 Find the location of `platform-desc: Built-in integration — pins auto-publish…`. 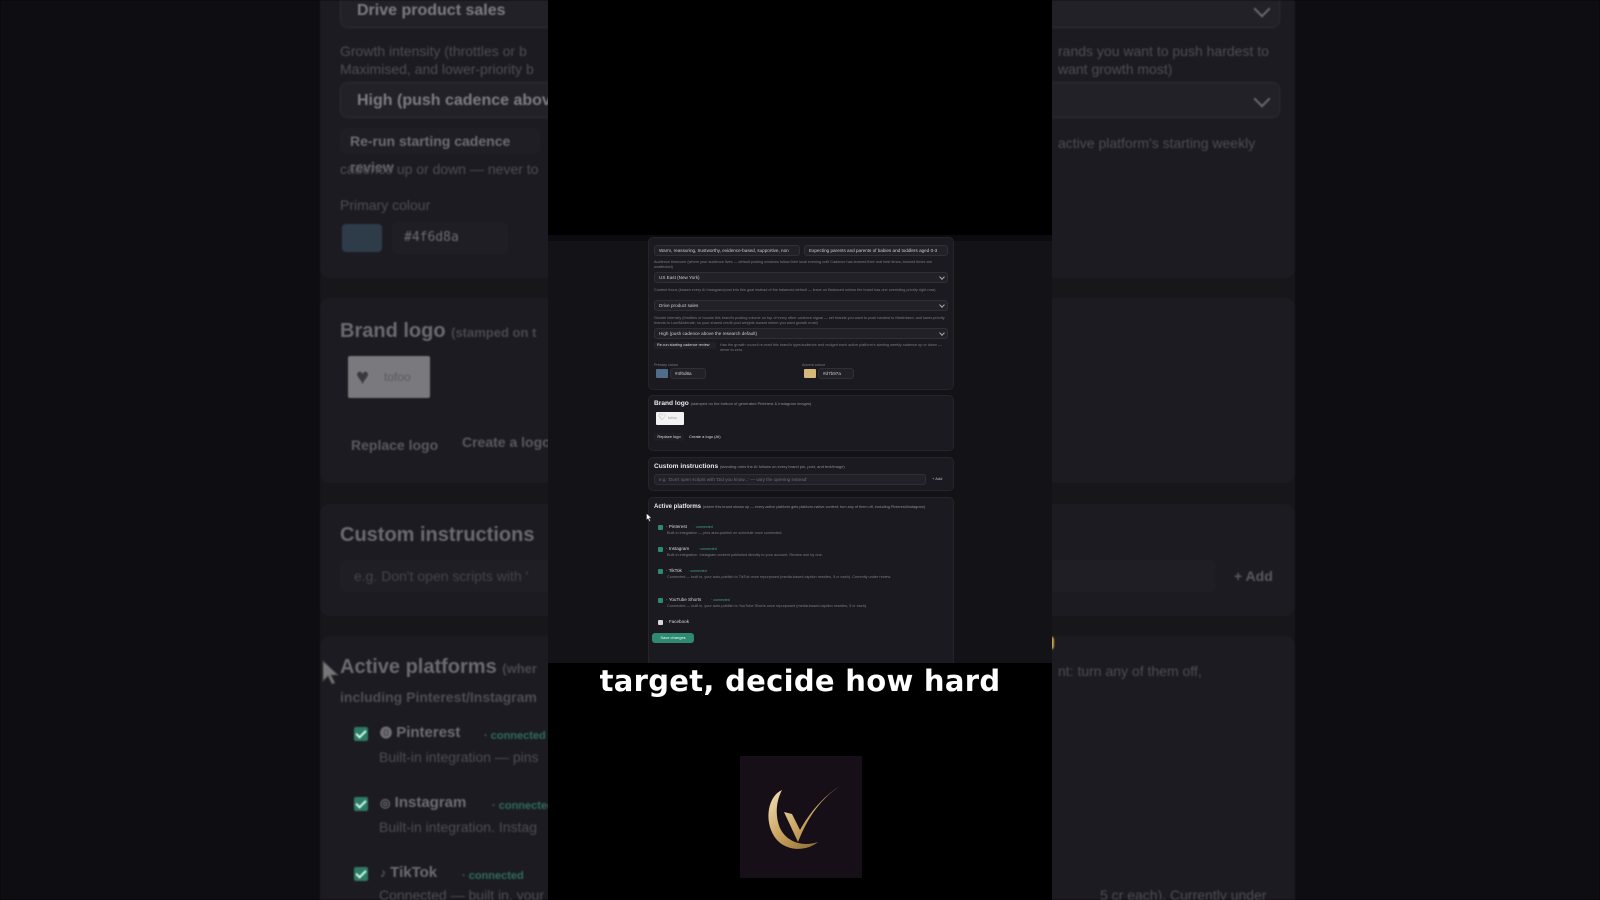

platform-desc: Built-in integration — pins auto-publish… is located at coordinates (725, 533).